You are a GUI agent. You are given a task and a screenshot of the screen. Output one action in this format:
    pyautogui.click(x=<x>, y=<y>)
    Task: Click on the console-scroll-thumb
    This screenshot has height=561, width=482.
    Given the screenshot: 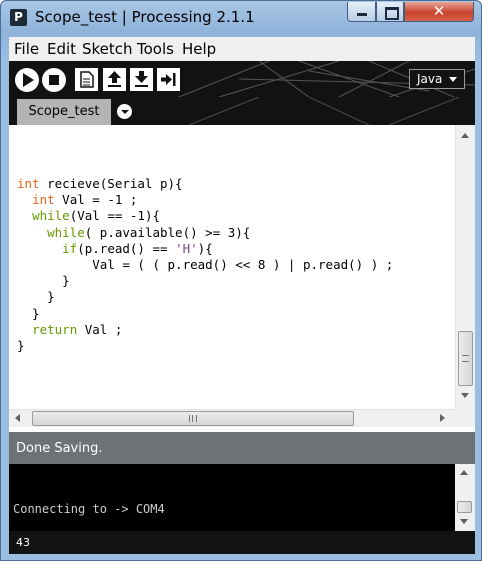 What is the action you would take?
    pyautogui.click(x=464, y=507)
    